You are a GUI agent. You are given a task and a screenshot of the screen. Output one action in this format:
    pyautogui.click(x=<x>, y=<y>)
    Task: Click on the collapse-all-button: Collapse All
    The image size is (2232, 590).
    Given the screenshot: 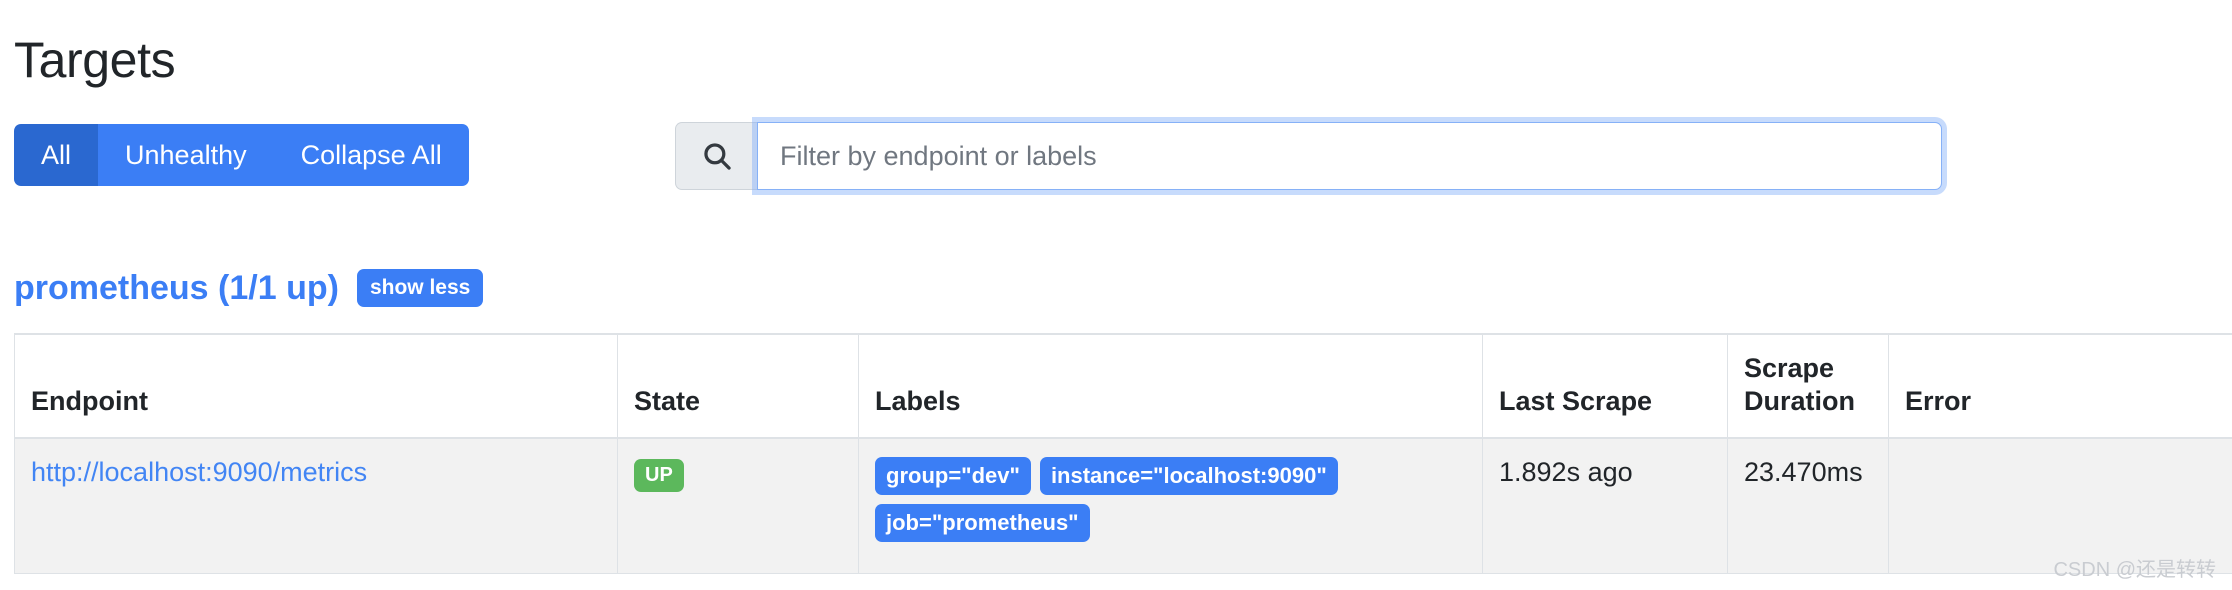 What is the action you would take?
    pyautogui.click(x=371, y=155)
    